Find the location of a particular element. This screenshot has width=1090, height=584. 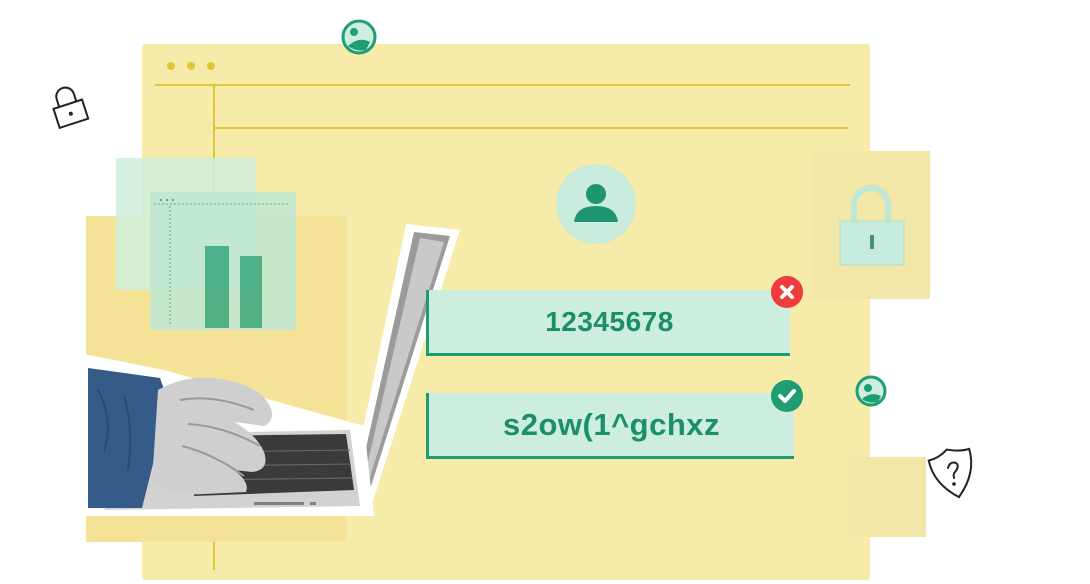

user-avatar is located at coordinates (596, 204).